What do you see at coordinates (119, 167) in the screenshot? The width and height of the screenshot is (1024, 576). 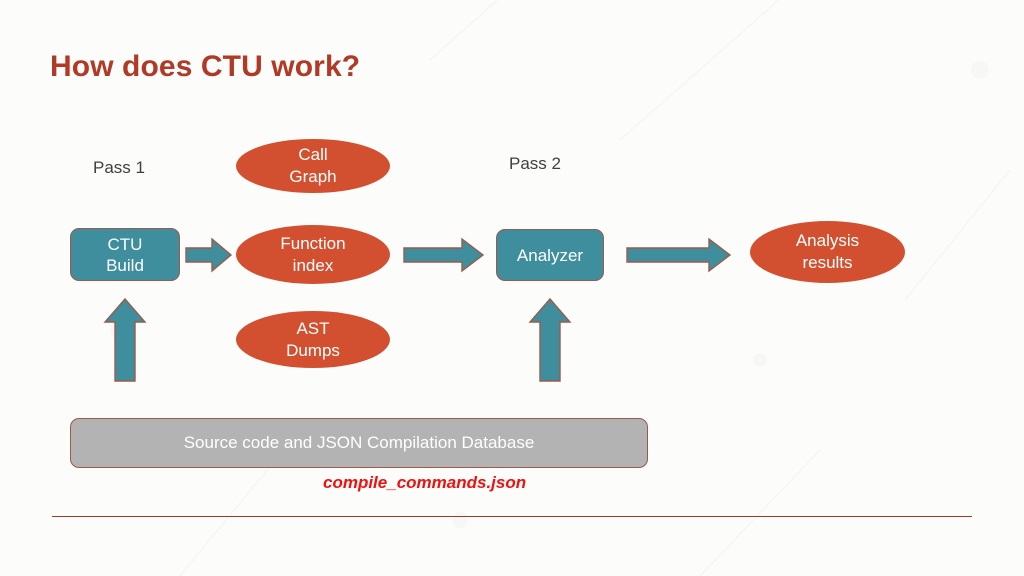 I see `pass-1-label: Pass 1` at bounding box center [119, 167].